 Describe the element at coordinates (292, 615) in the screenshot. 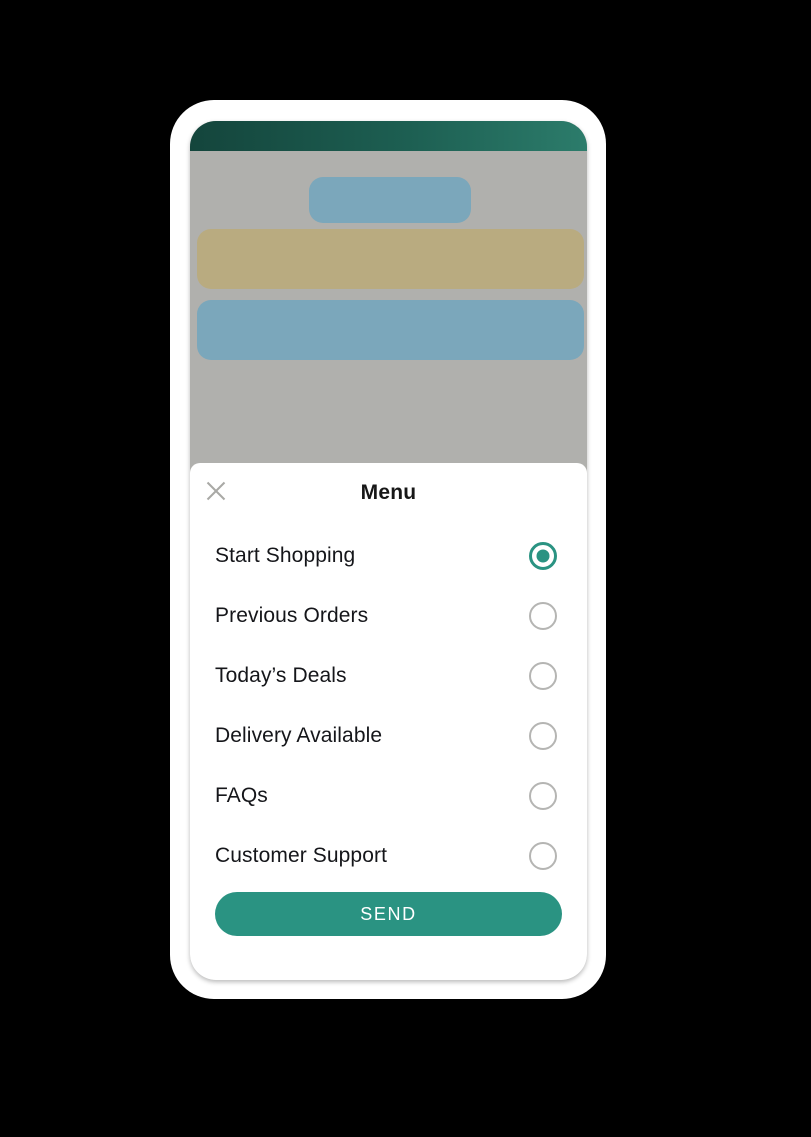

I see `menu-option-label: Previous Orders` at that location.